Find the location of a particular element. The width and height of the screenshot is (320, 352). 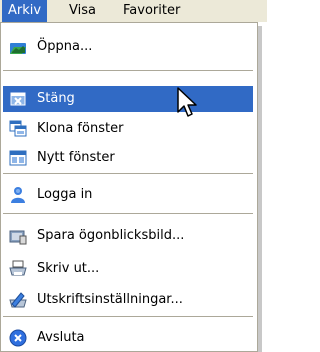

menu-bar: Arkiv Visa Favoriter is located at coordinates (133, 11).